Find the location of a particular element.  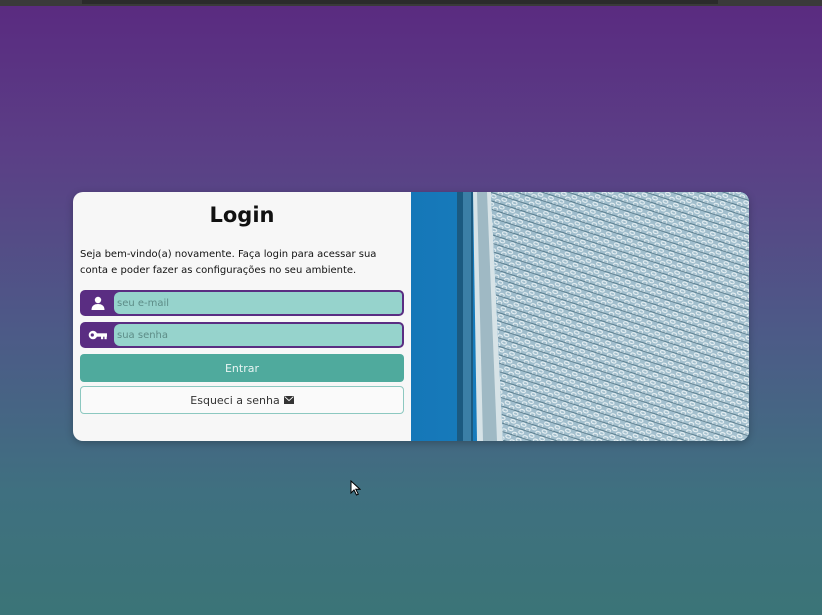

login-button: Entrar is located at coordinates (242, 368).